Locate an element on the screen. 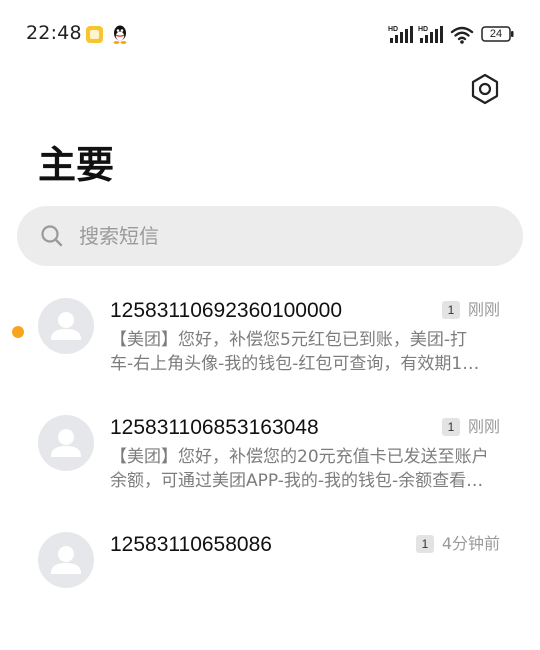 Image resolution: width=540 pixels, height=650 pixels. settings-button is located at coordinates (485, 89).